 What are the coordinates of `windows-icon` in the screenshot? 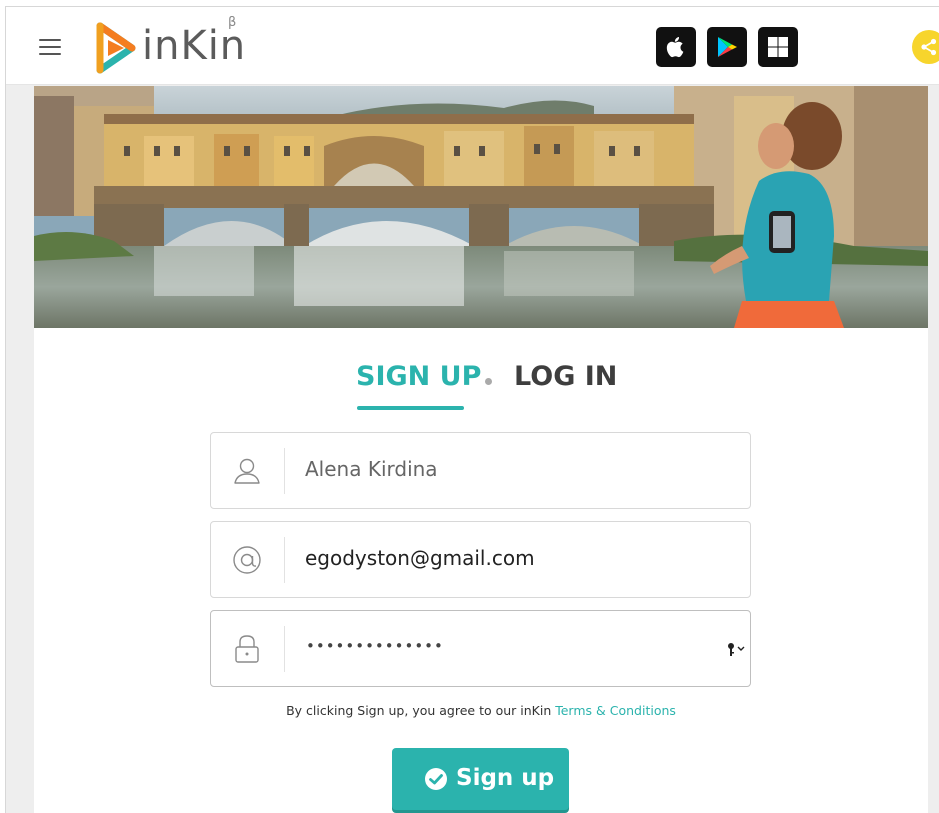 It's located at (778, 47).